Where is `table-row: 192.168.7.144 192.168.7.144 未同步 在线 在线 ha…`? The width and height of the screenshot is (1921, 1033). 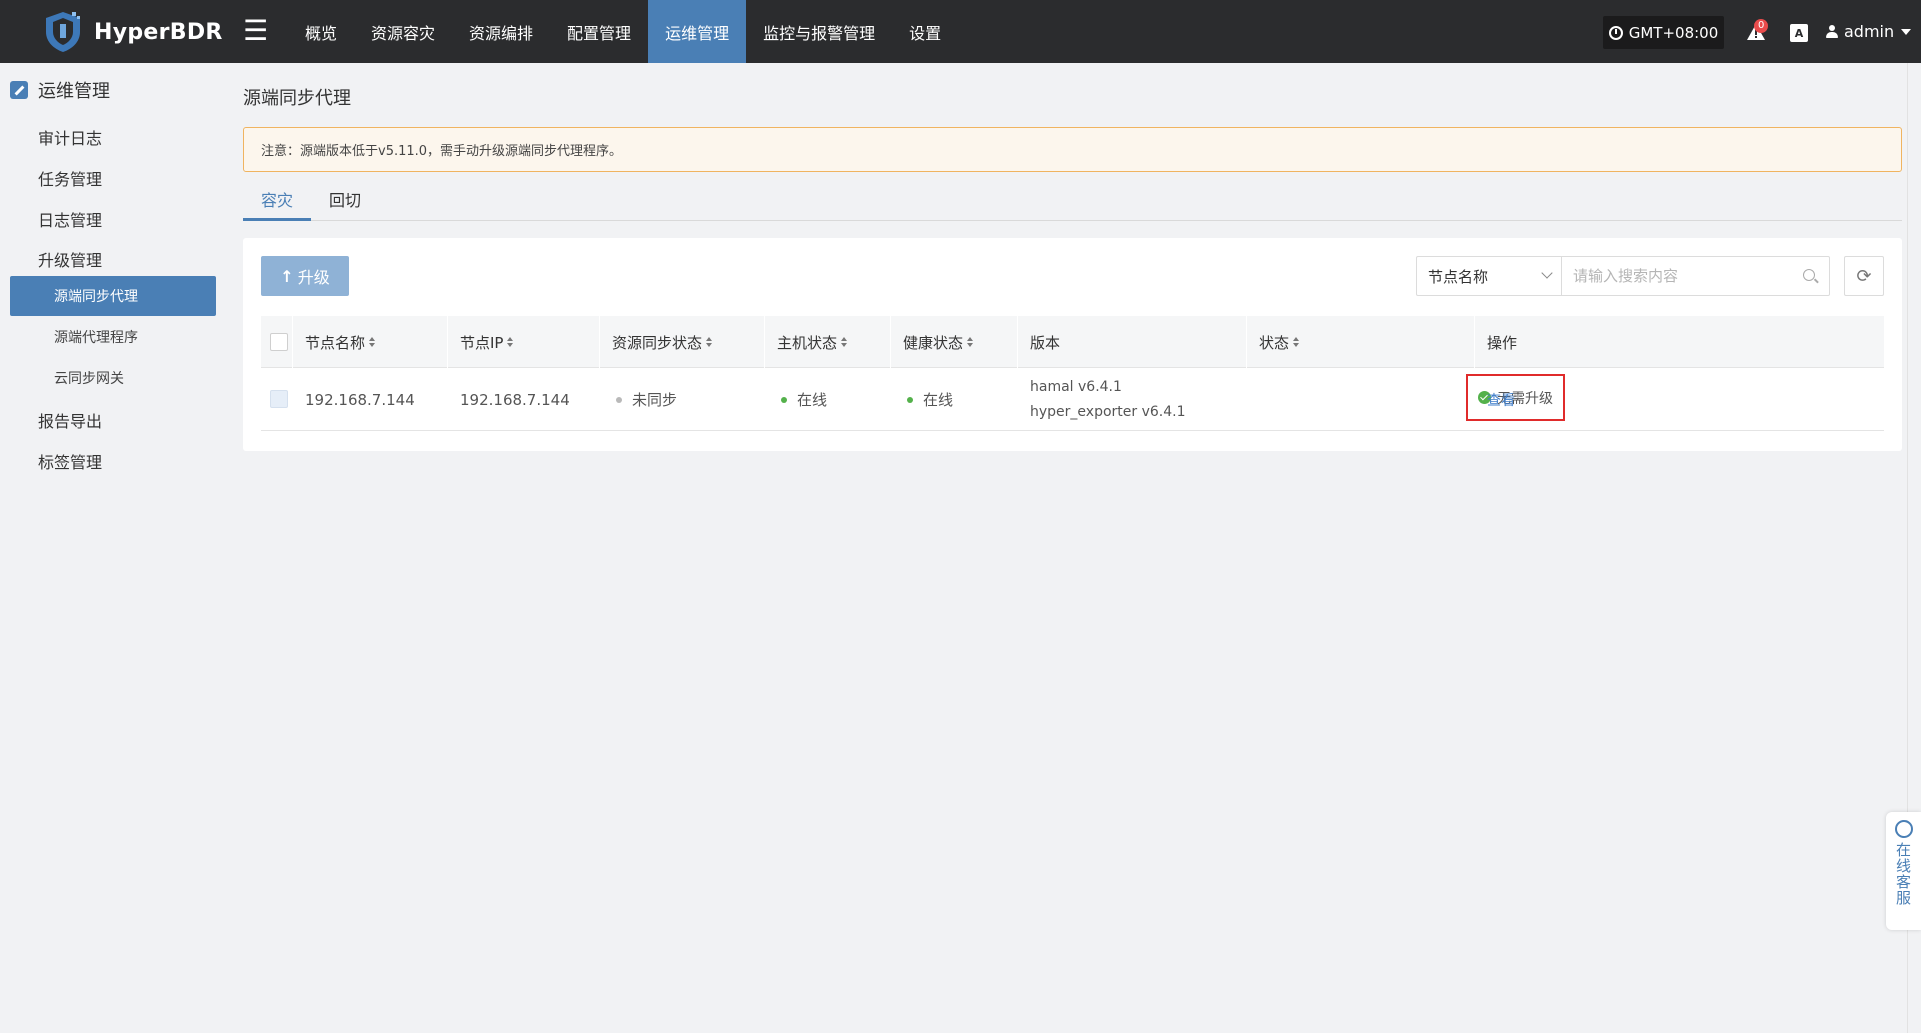
table-row: 192.168.7.144 192.168.7.144 未同步 在线 在线 ha… is located at coordinates (1072, 399).